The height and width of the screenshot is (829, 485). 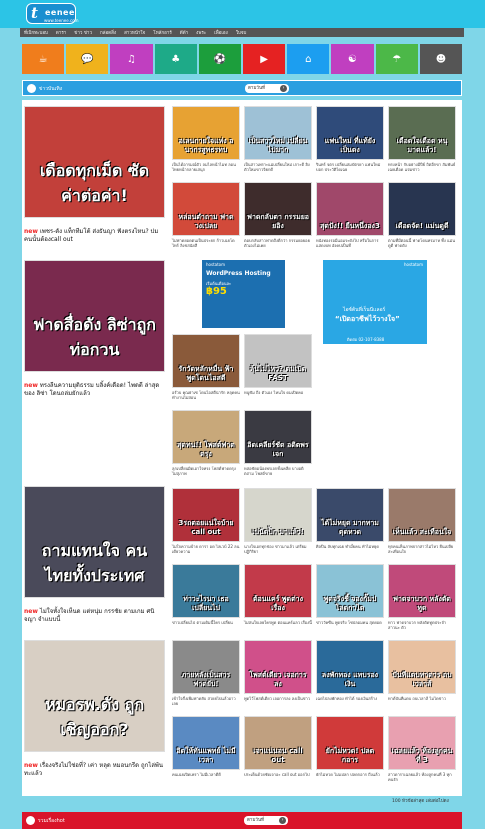 What do you see at coordinates (352, 59) in the screenshot?
I see `category-button: ☯` at bounding box center [352, 59].